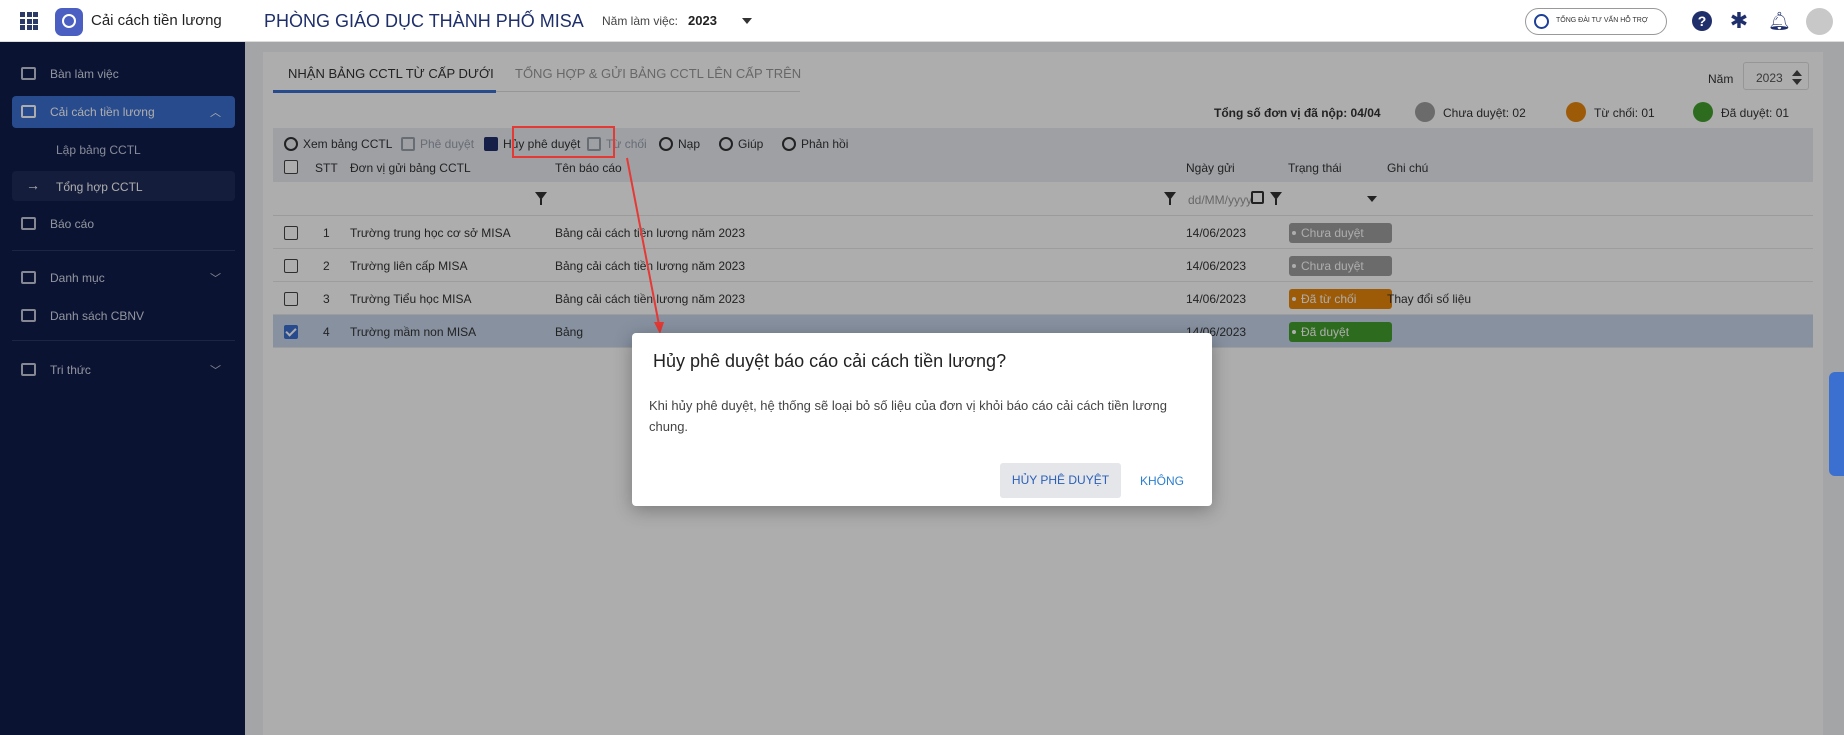  I want to click on hotline-button: TỔNG ĐÀI TƯ VẤN HỖ TRỢ, so click(1596, 21).